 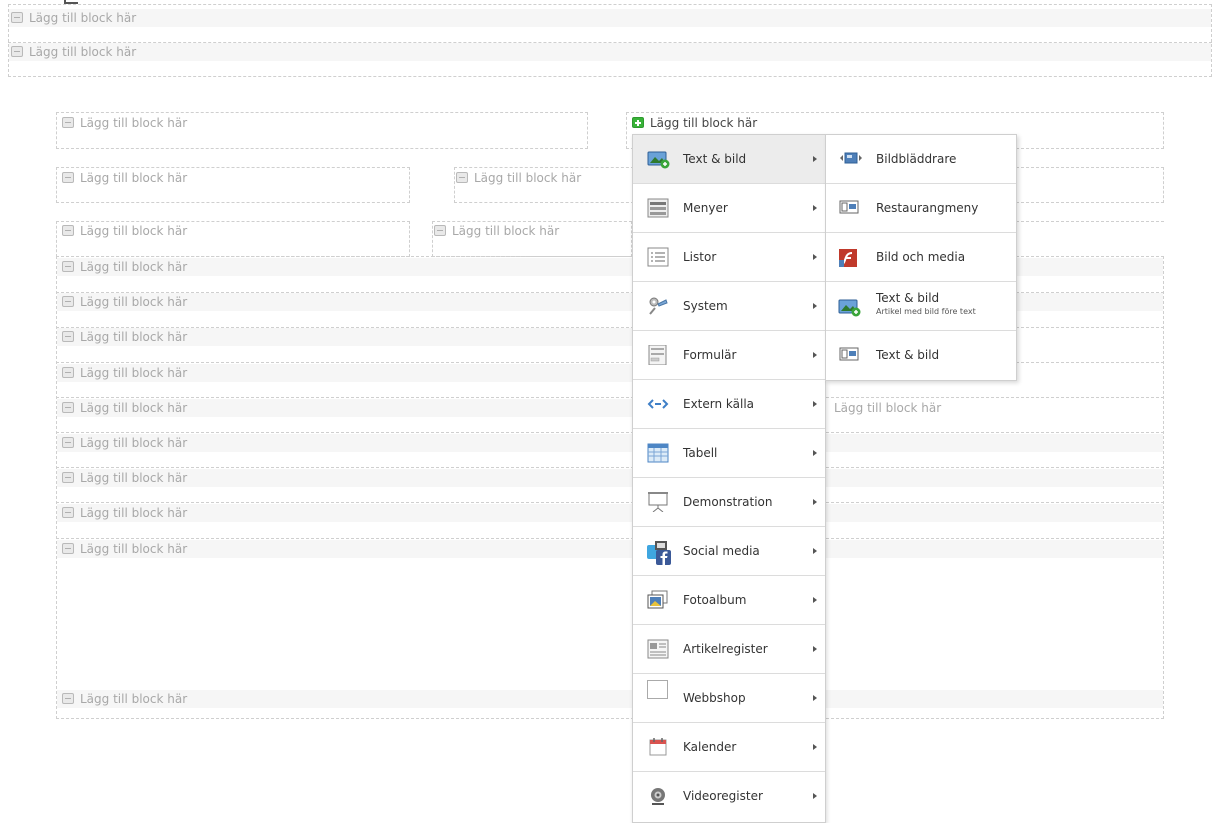 What do you see at coordinates (850, 355) in the screenshot?
I see `text-image-small-icon` at bounding box center [850, 355].